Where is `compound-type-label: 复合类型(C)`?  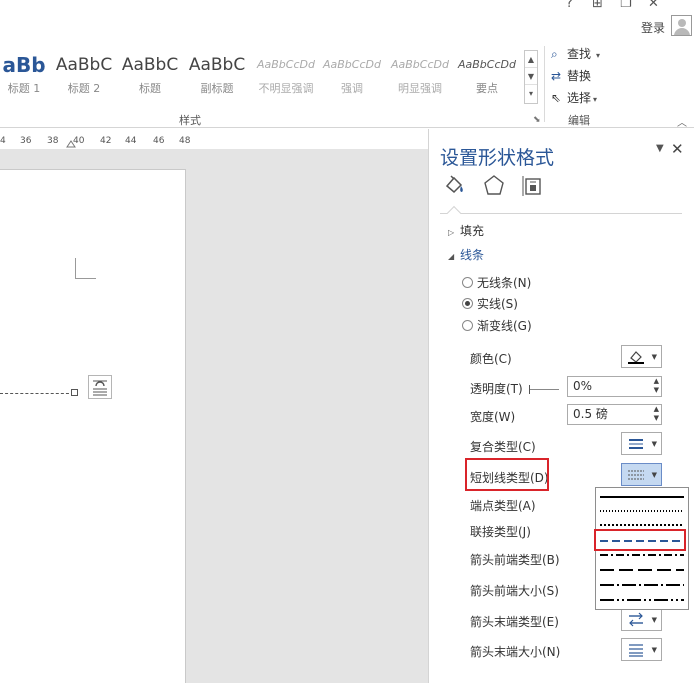 compound-type-label: 复合类型(C) is located at coordinates (503, 447).